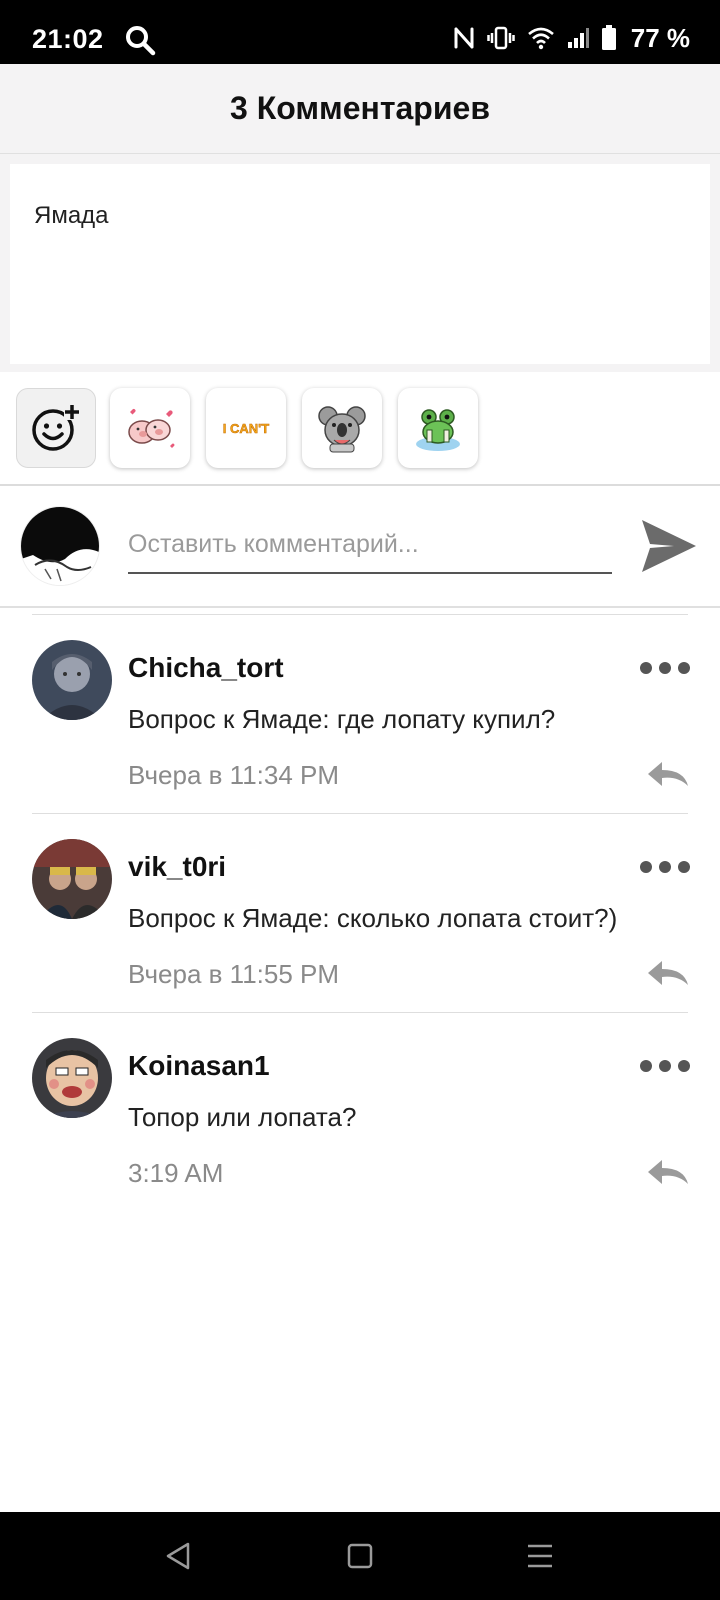 The height and width of the screenshot is (1600, 720). I want to click on header: 3 Комментариев, so click(360, 109).